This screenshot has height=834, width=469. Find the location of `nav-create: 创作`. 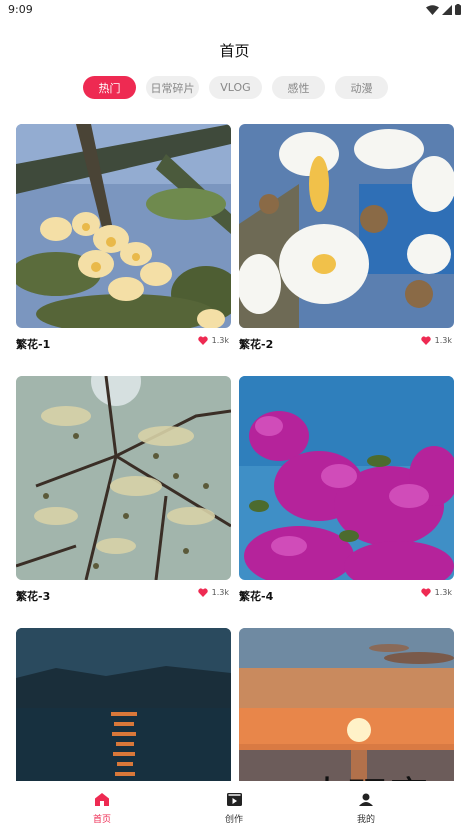

nav-create: 创作 is located at coordinates (234, 808).